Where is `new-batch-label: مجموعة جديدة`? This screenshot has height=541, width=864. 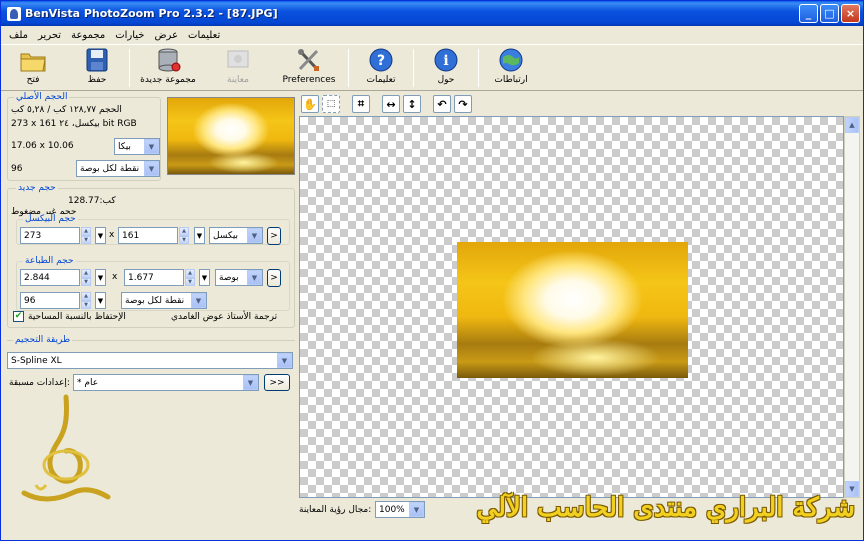
new-batch-label: مجموعة جديدة is located at coordinates (168, 80).